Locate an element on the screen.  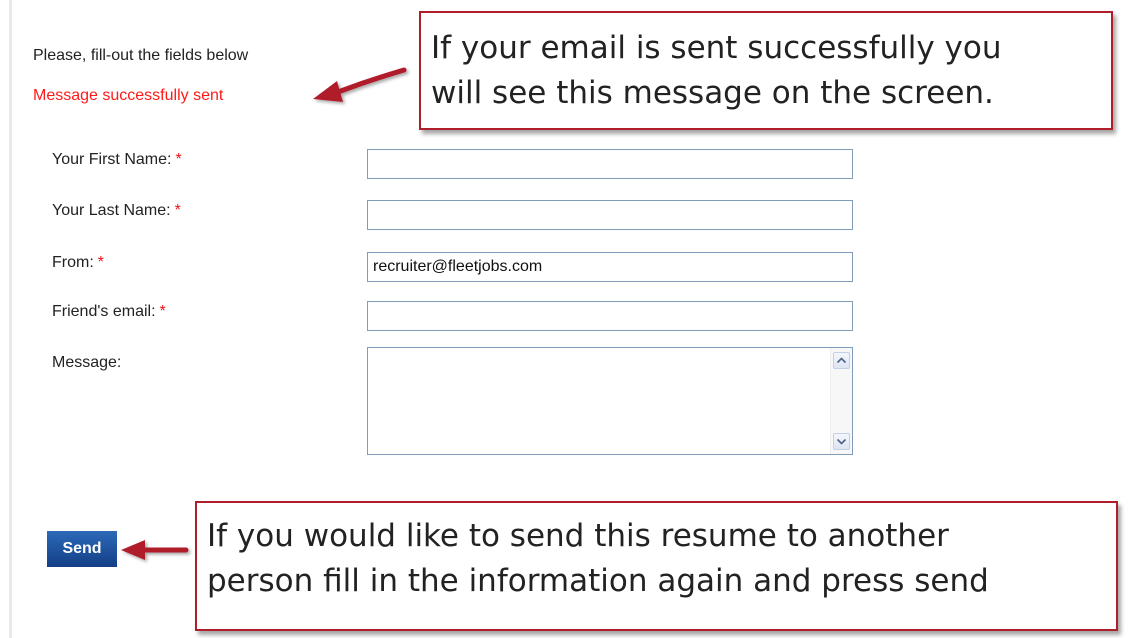
message-textarea-container is located at coordinates (610, 401).